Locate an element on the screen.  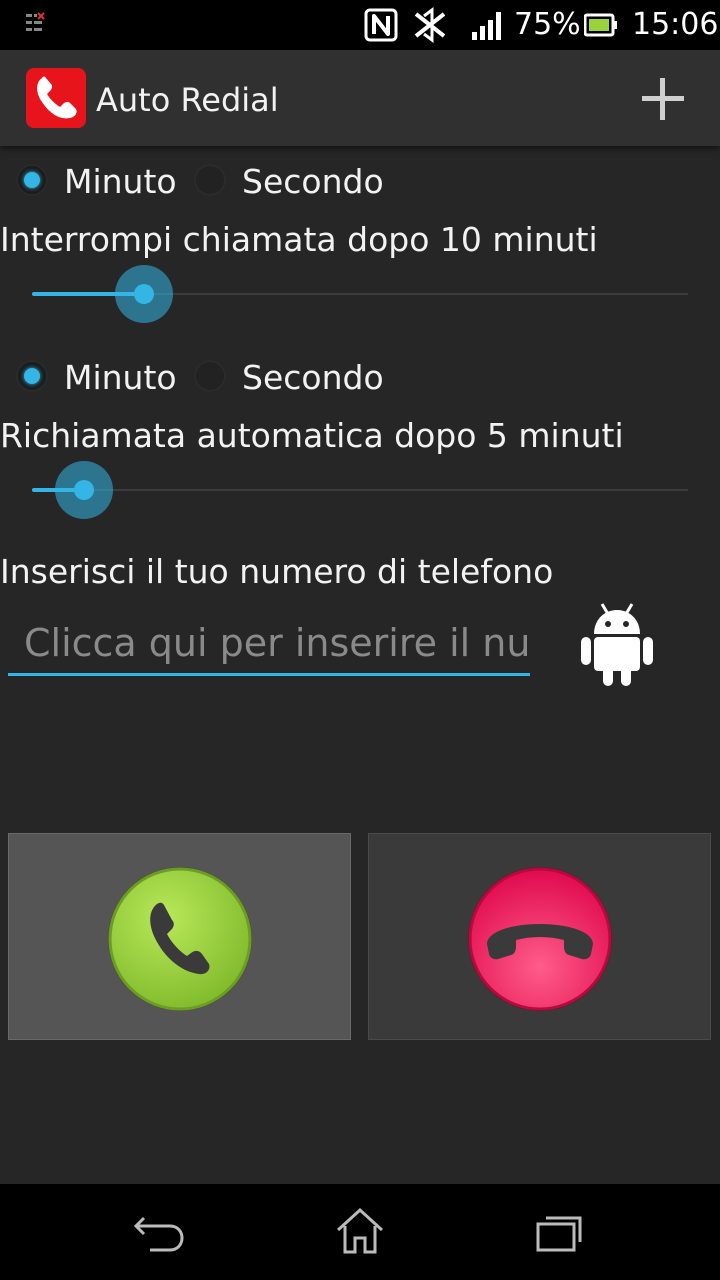
hangup-second-option: Secondo is located at coordinates (294, 182).